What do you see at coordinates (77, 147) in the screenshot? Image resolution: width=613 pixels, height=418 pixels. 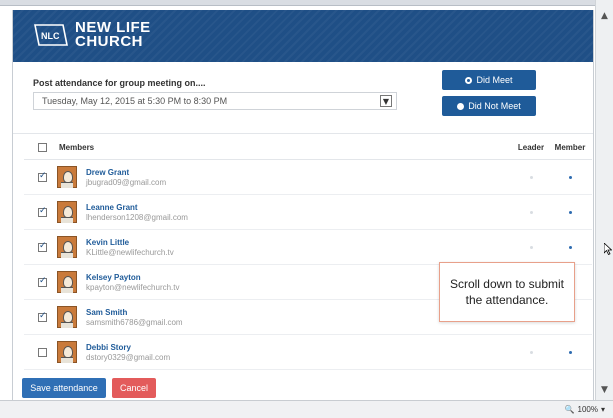 I see `members-column-header: Members` at bounding box center [77, 147].